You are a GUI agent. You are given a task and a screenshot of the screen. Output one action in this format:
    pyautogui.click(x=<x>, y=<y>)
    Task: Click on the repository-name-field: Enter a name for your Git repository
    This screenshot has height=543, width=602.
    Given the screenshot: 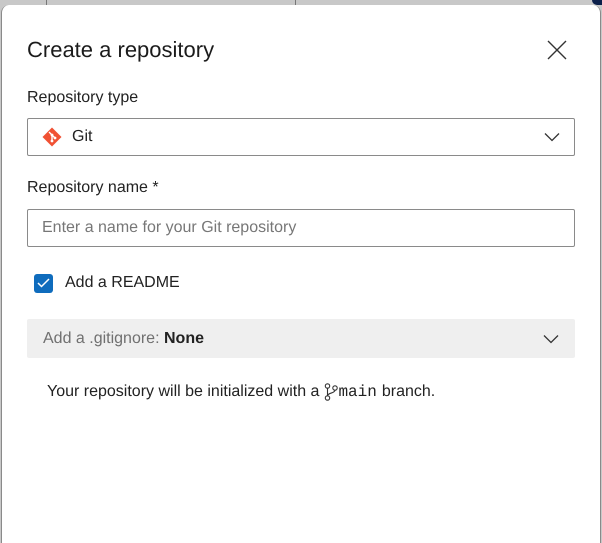 What is the action you would take?
    pyautogui.click(x=301, y=228)
    